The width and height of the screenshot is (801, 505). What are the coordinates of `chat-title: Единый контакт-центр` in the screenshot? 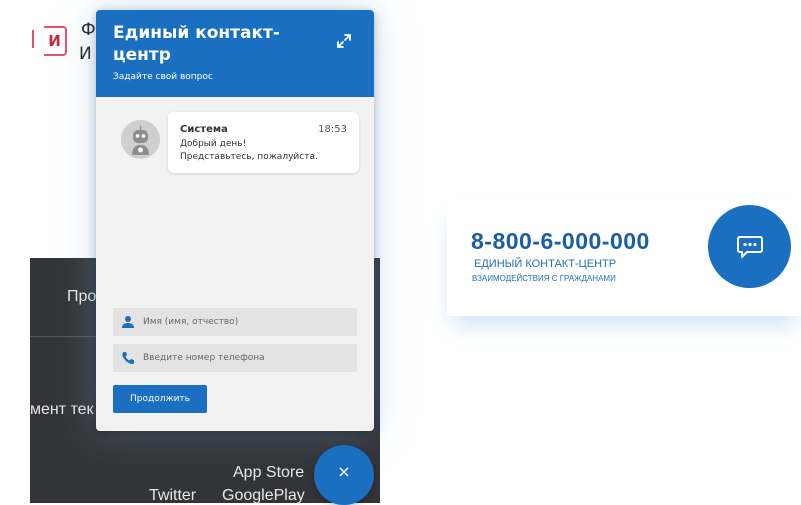 It's located at (196, 44).